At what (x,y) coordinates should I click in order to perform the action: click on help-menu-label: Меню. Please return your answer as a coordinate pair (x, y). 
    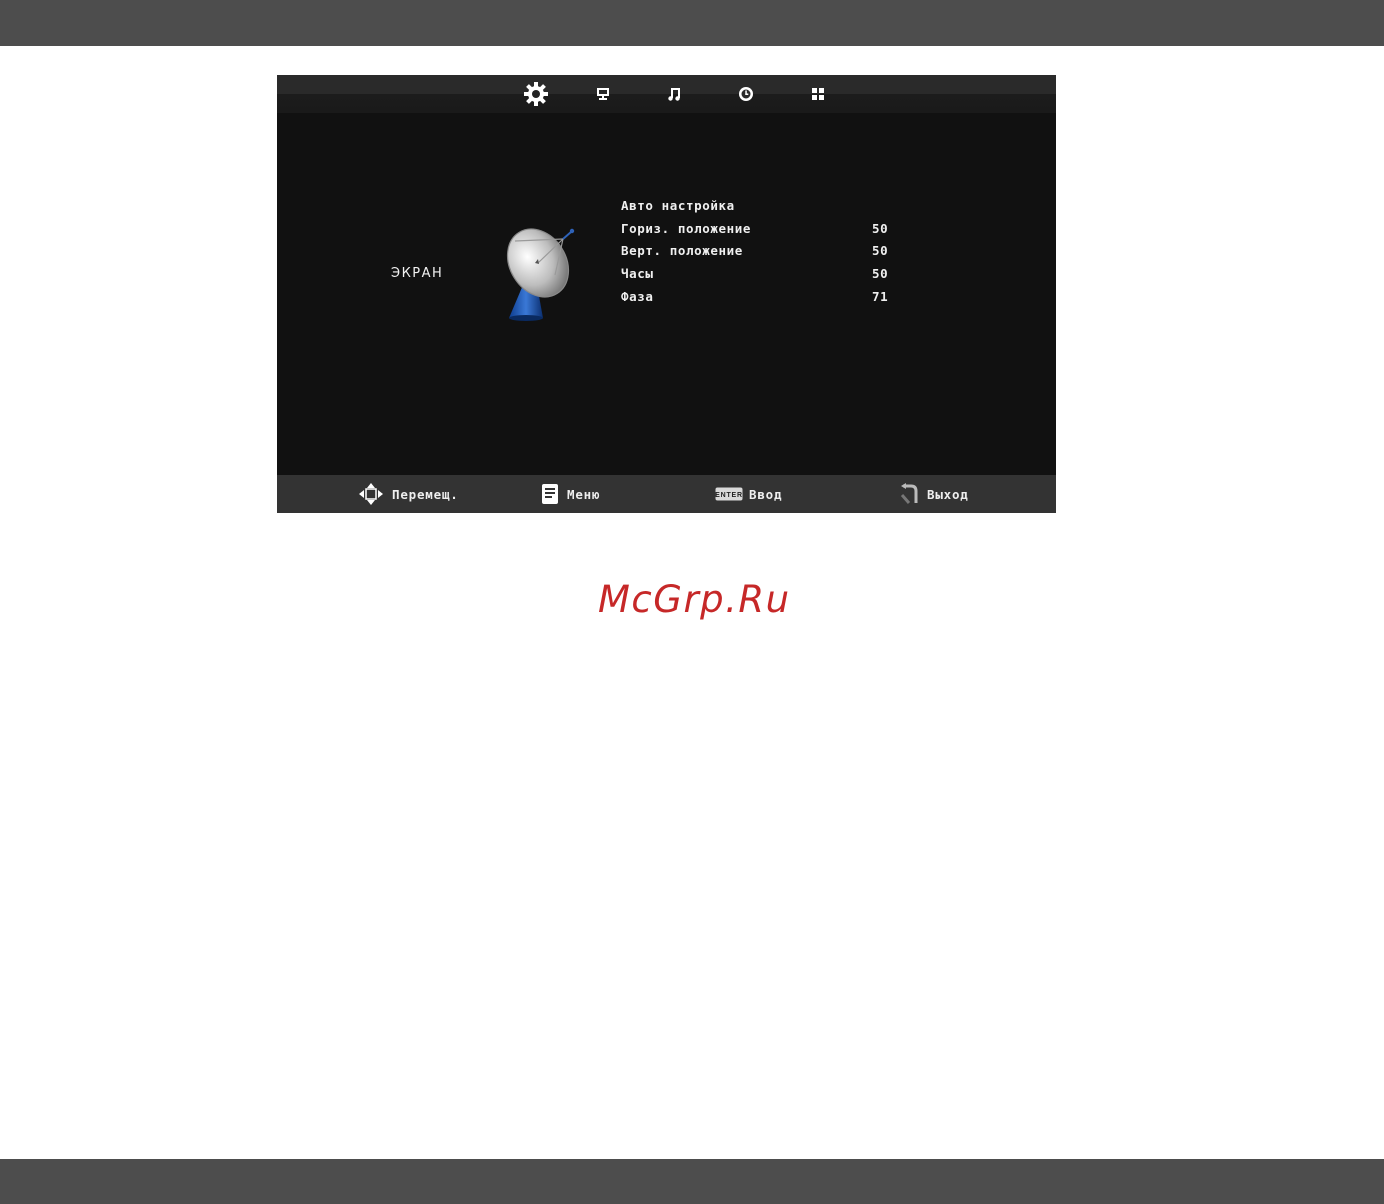
    Looking at the image, I should click on (584, 494).